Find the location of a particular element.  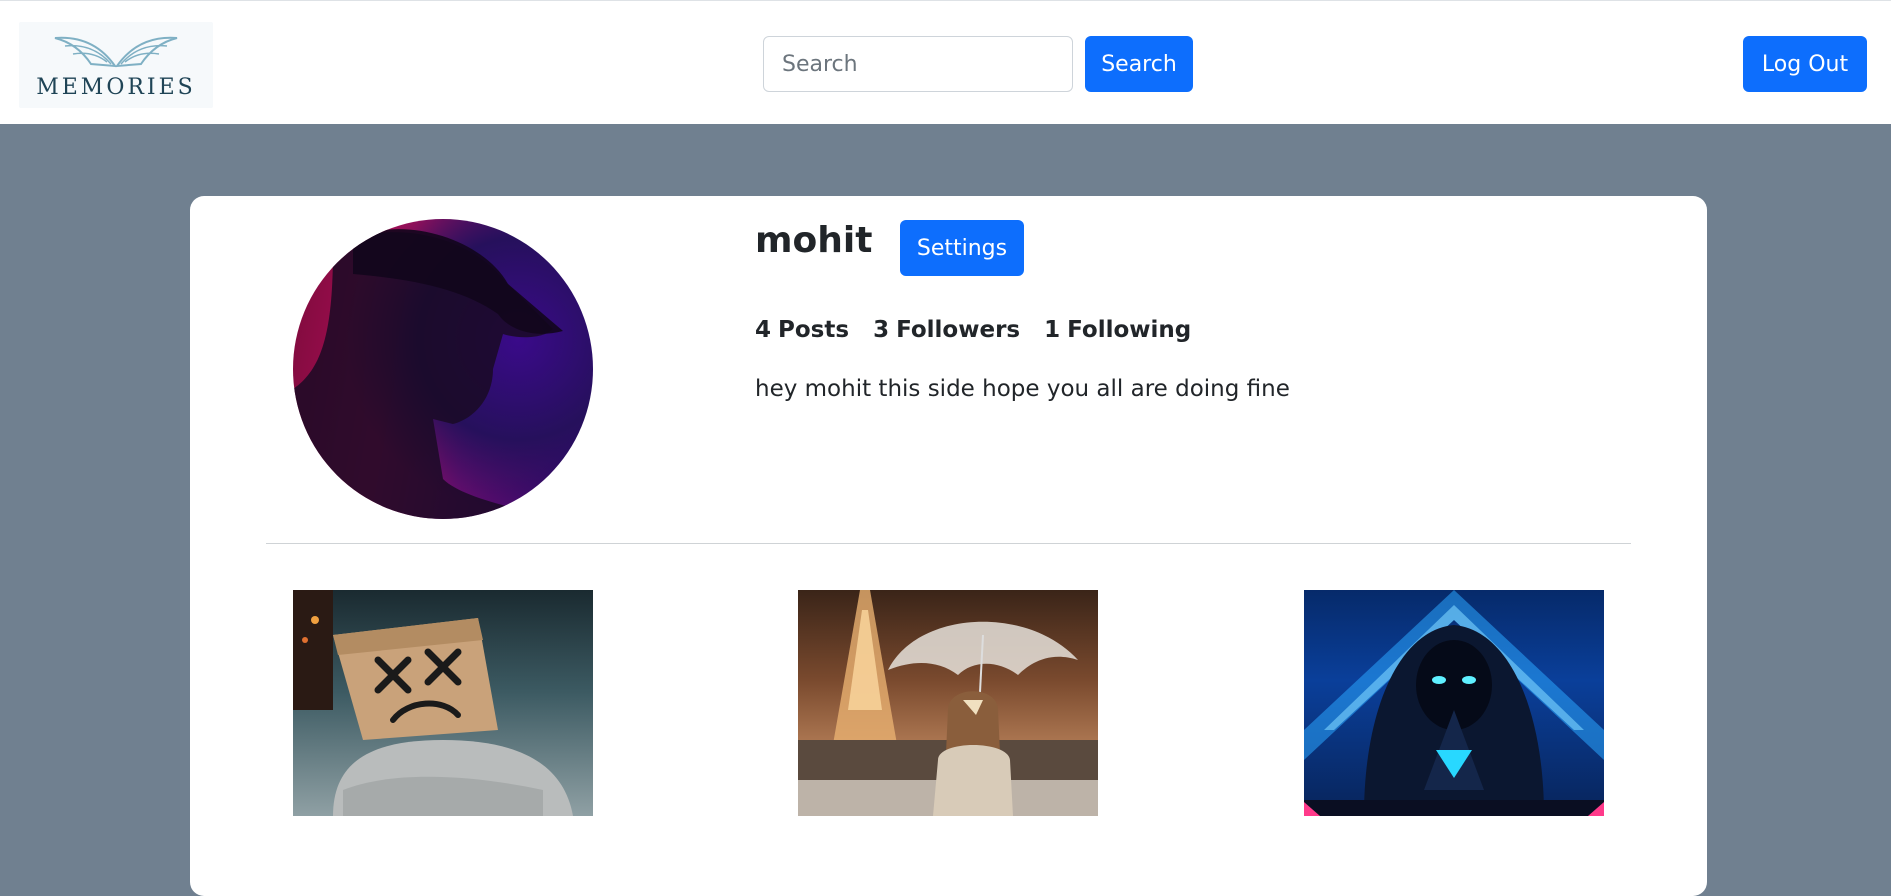

divider is located at coordinates (948, 543).